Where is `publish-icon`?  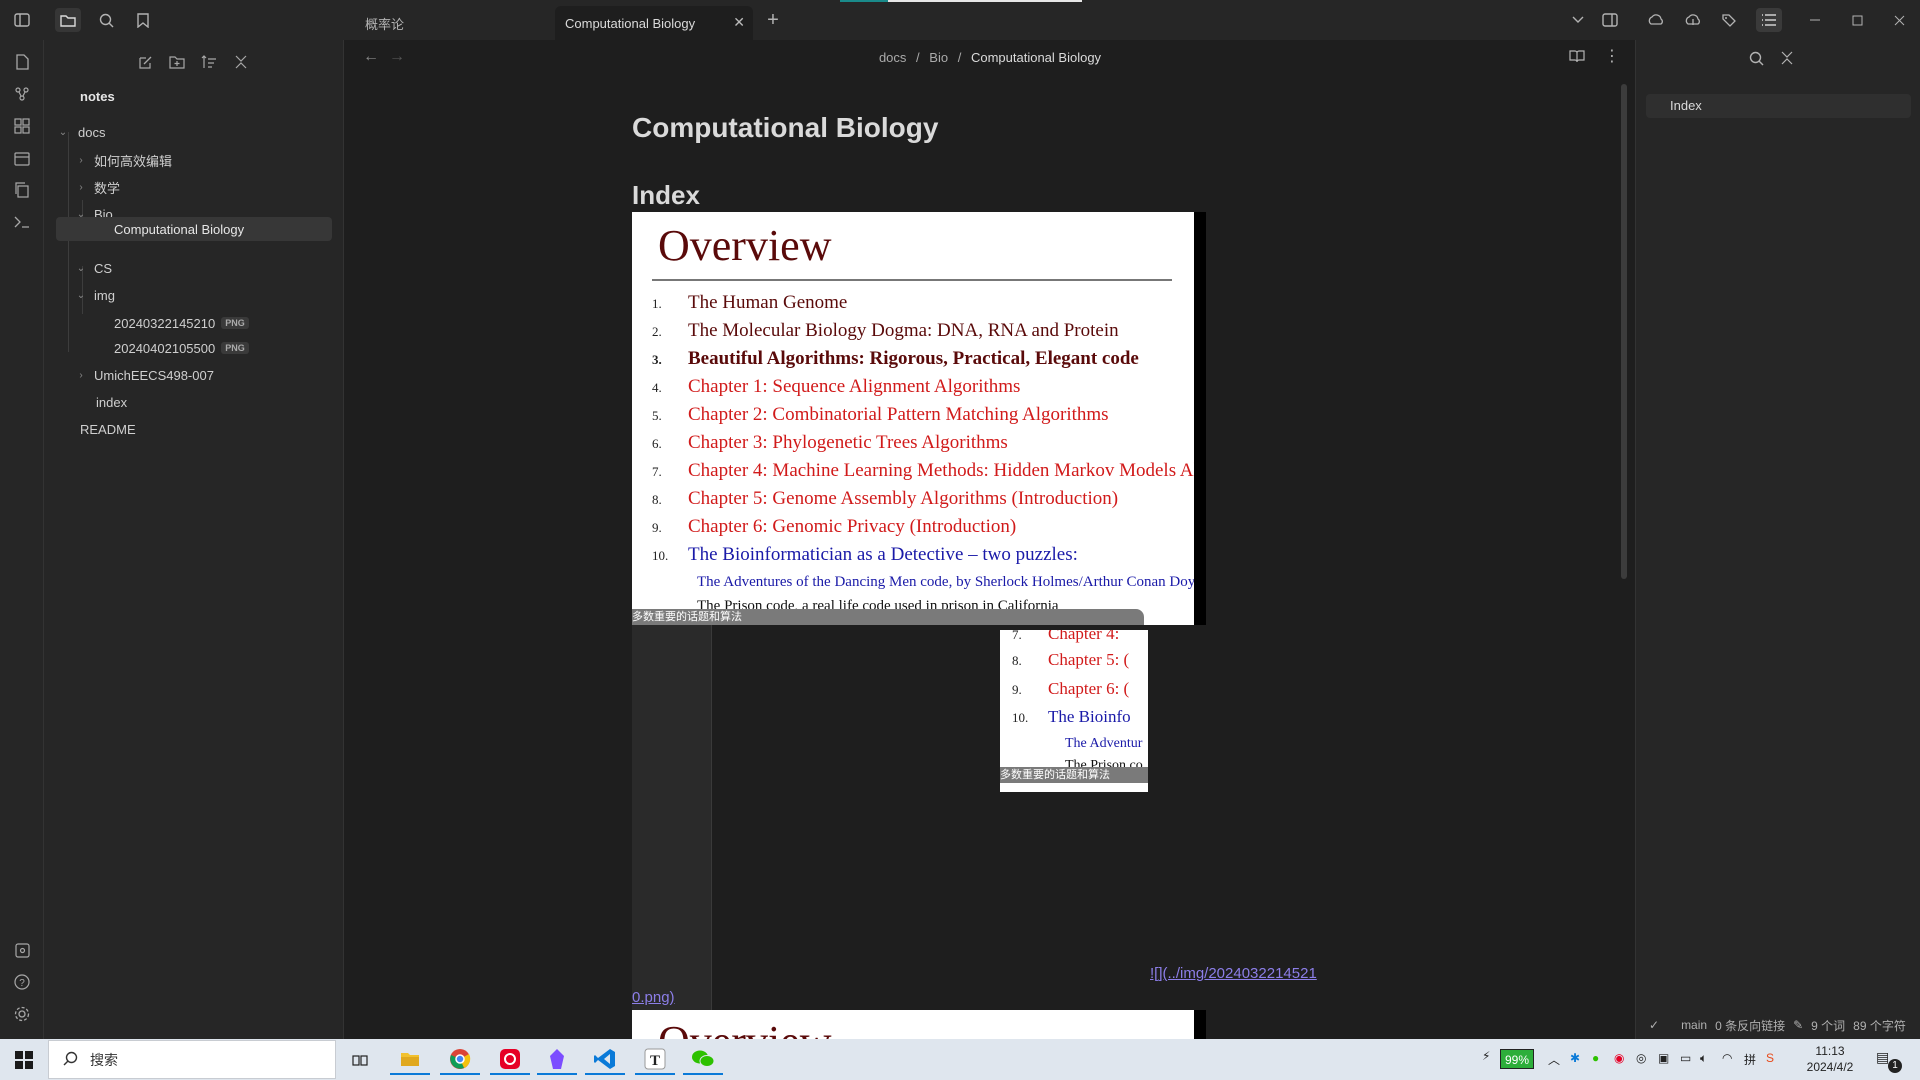
publish-icon is located at coordinates (1693, 20).